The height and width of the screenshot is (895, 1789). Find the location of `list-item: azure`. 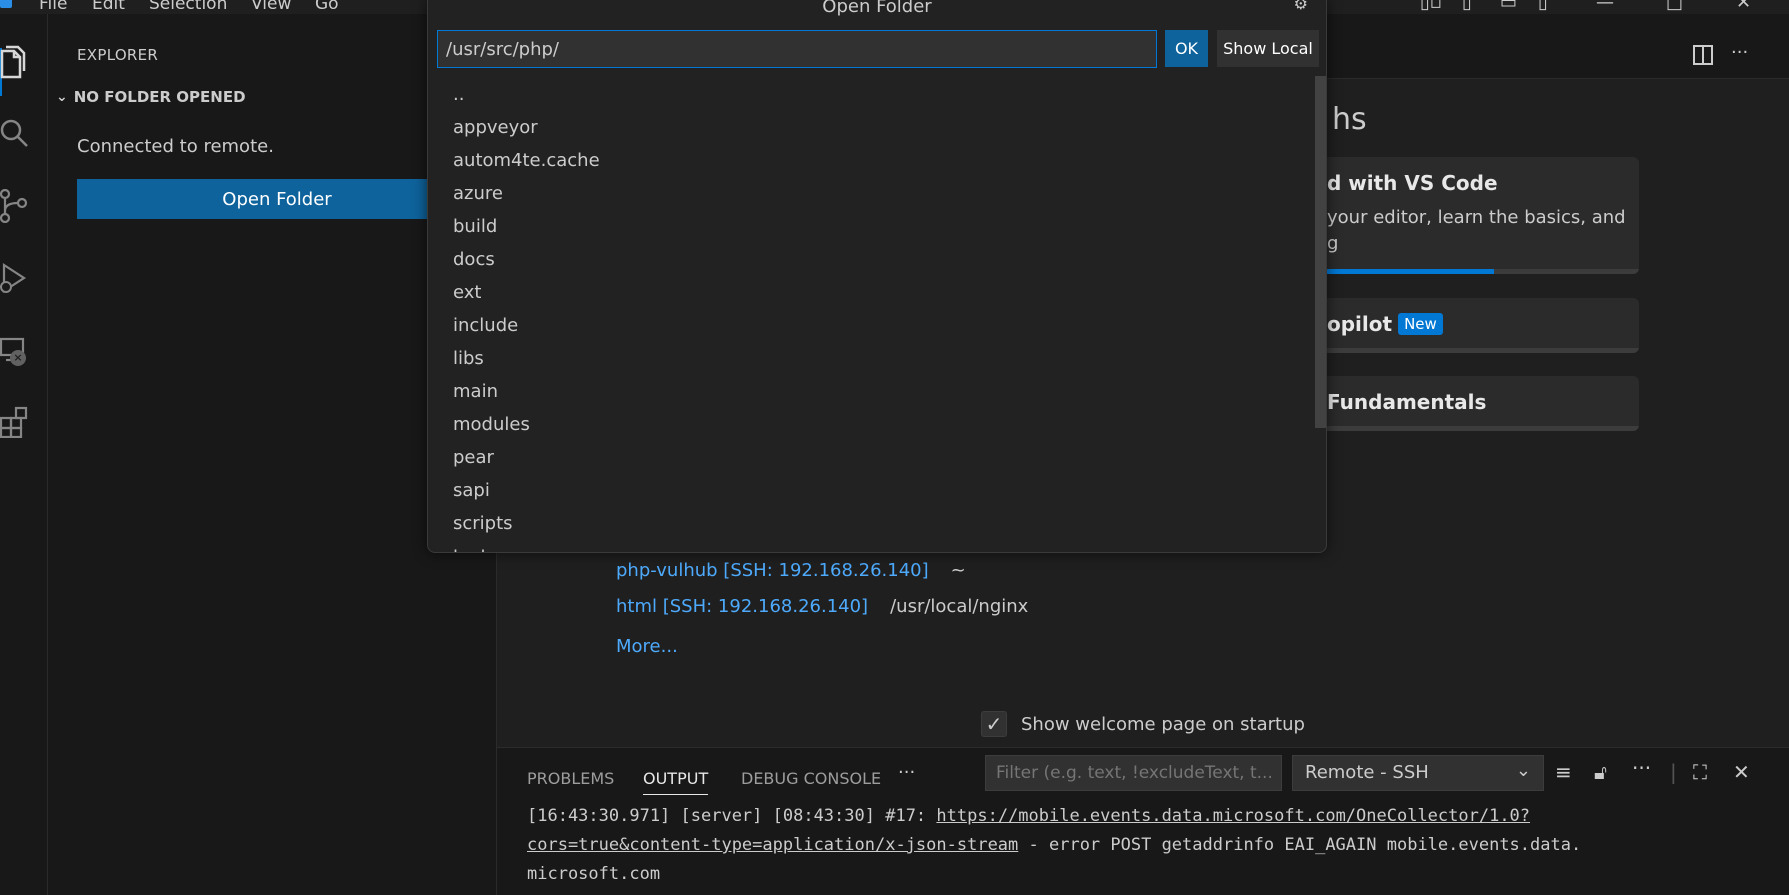

list-item: azure is located at coordinates (871, 193).